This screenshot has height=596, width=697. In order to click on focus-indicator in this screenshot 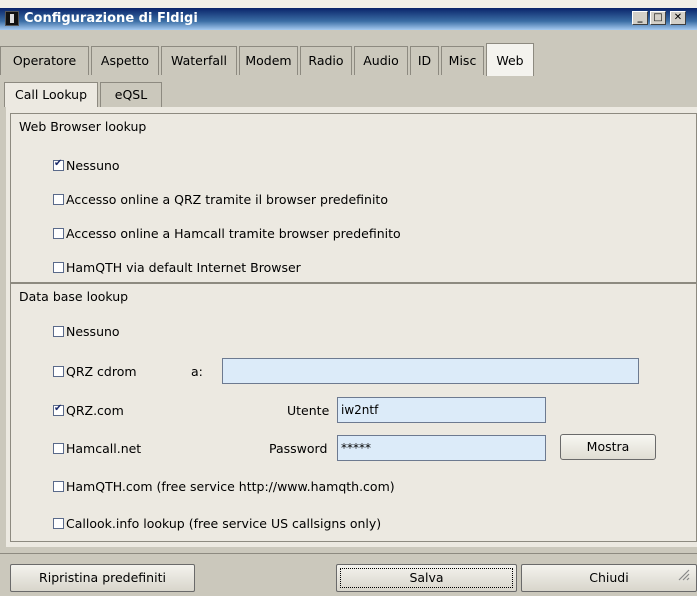, I will do `click(426, 578)`.